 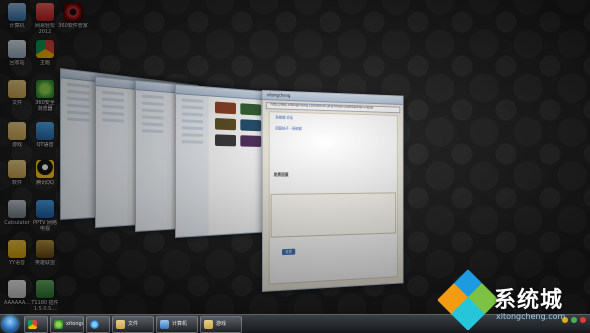 What do you see at coordinates (16, 145) in the screenshot?
I see `desktop-icon-label: 游戏` at bounding box center [16, 145].